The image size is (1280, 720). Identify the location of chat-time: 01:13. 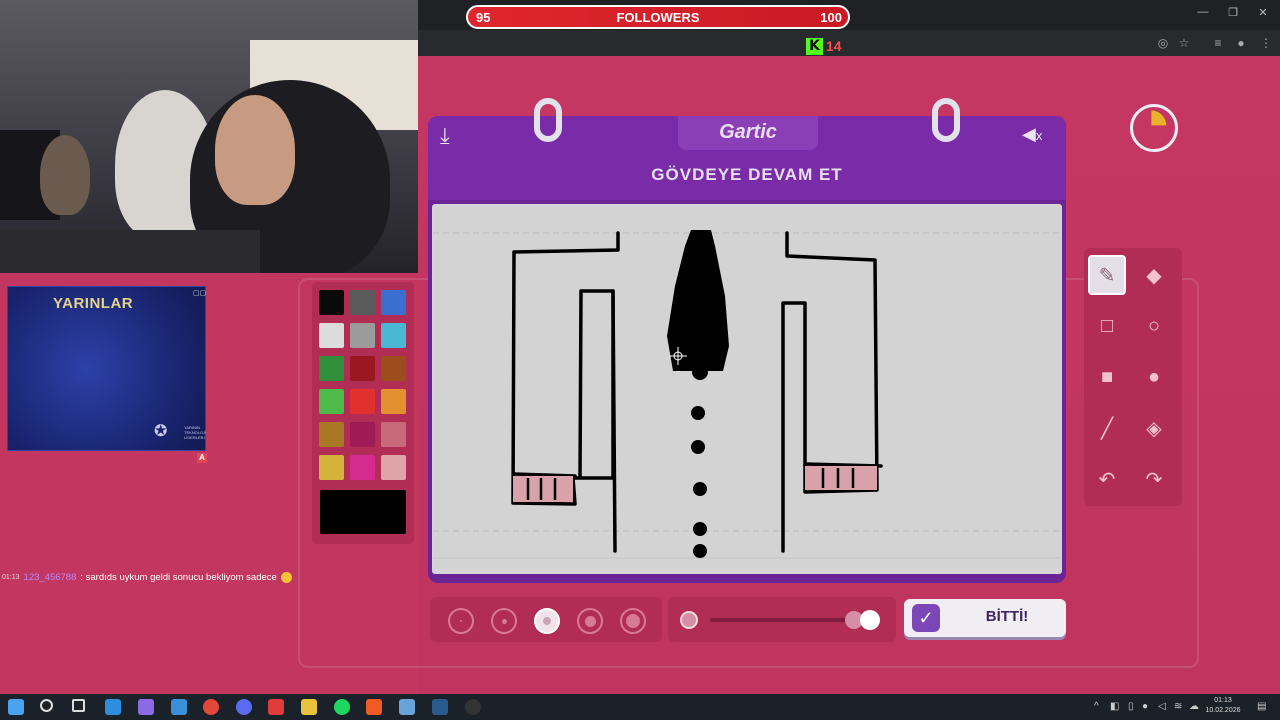
(11, 577).